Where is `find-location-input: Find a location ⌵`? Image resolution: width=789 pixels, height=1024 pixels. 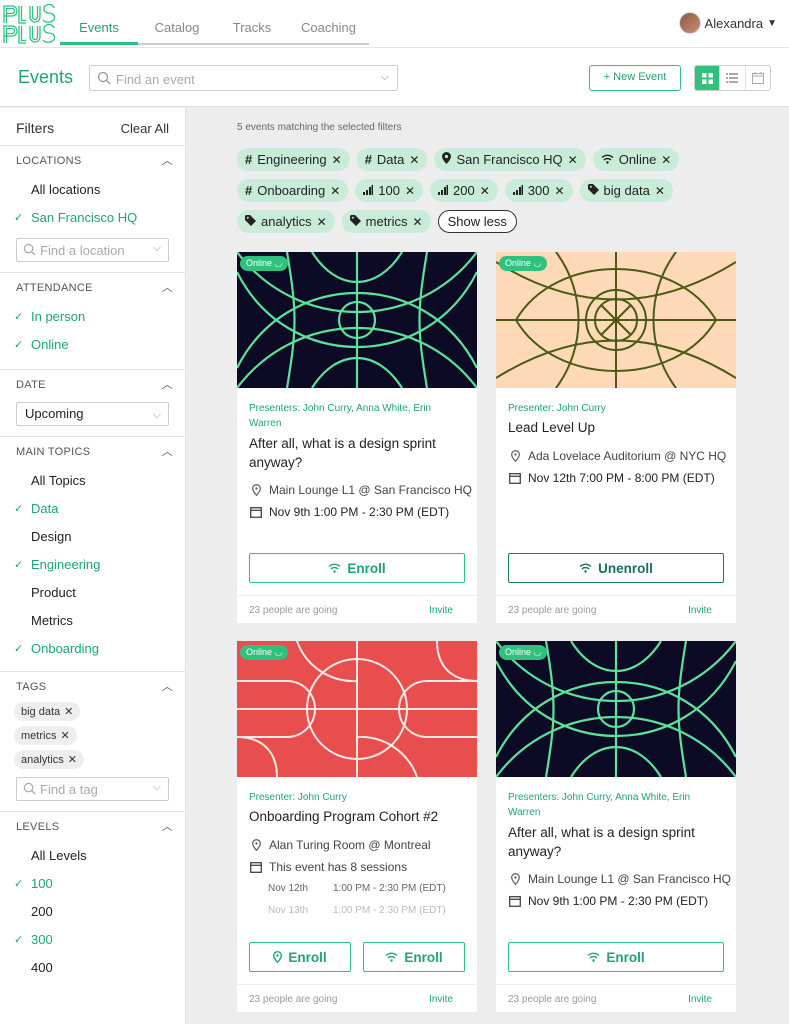
find-location-input: Find a location ⌵ is located at coordinates (92, 250).